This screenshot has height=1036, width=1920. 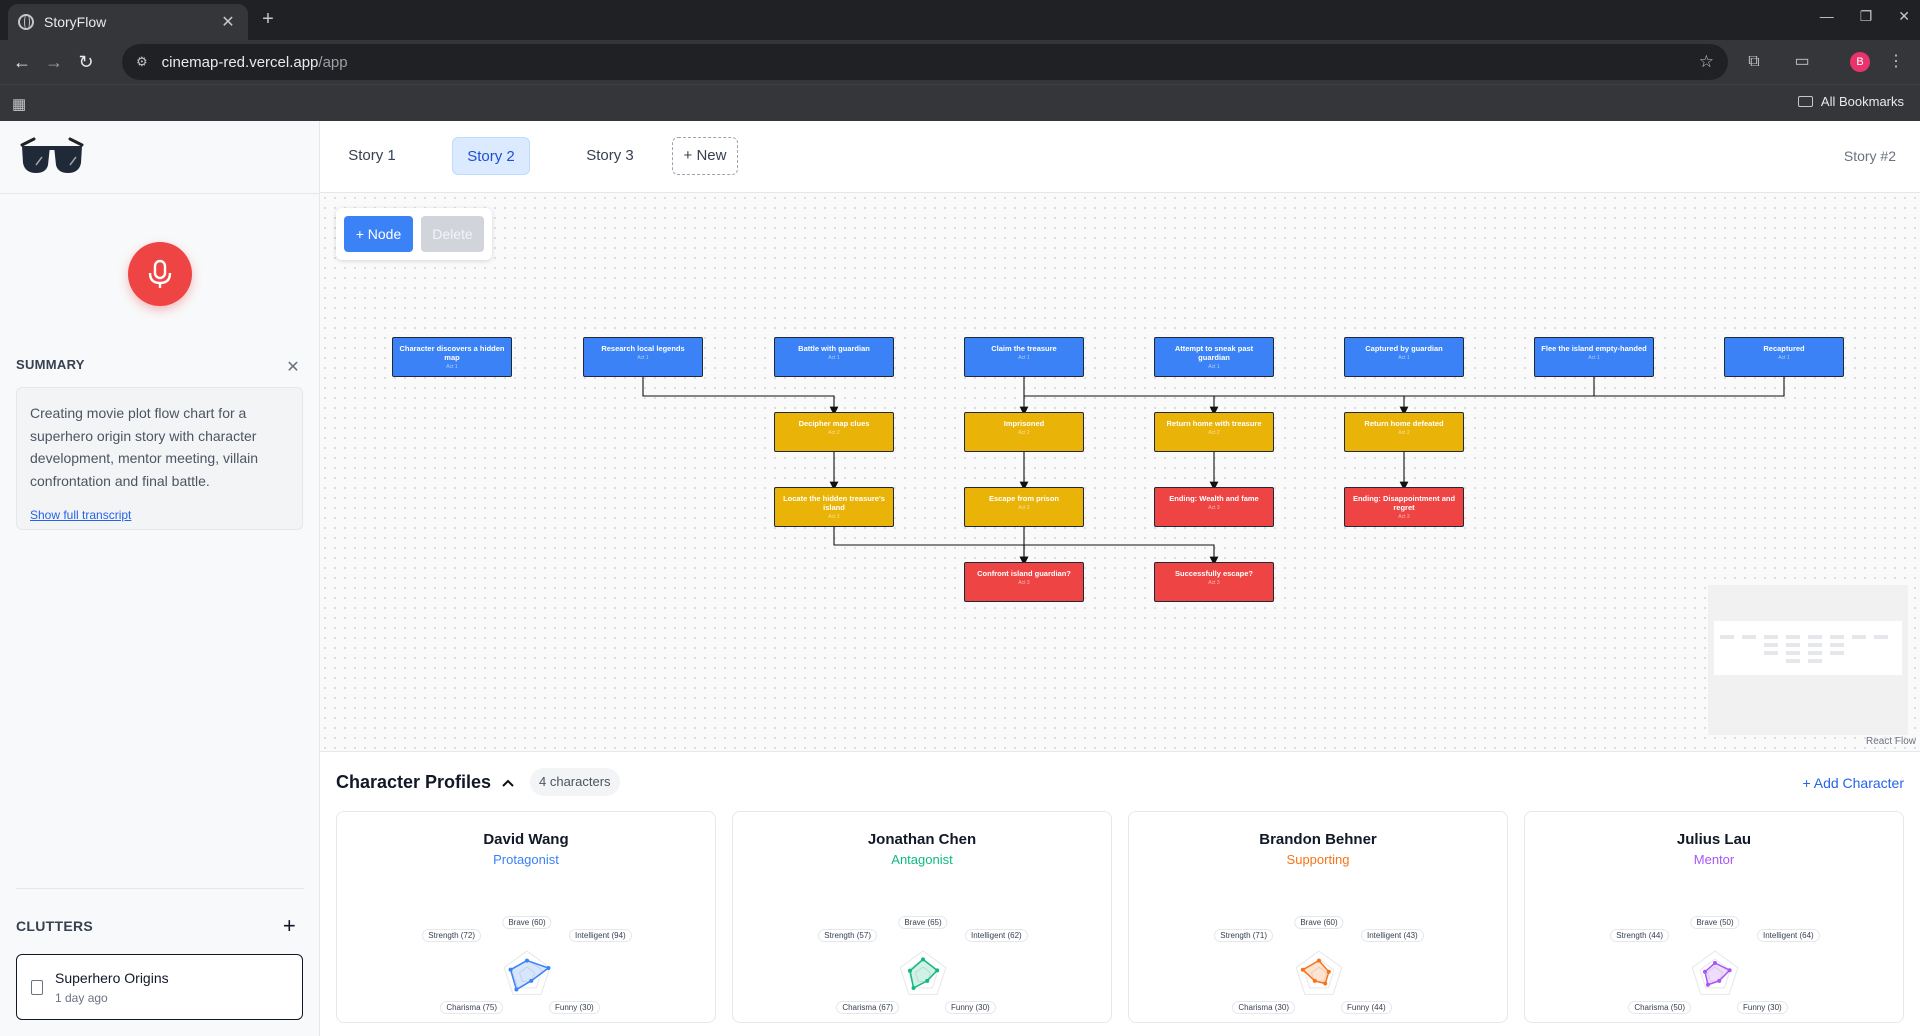 I want to click on close-window-icon: ✕, so click(x=1904, y=16).